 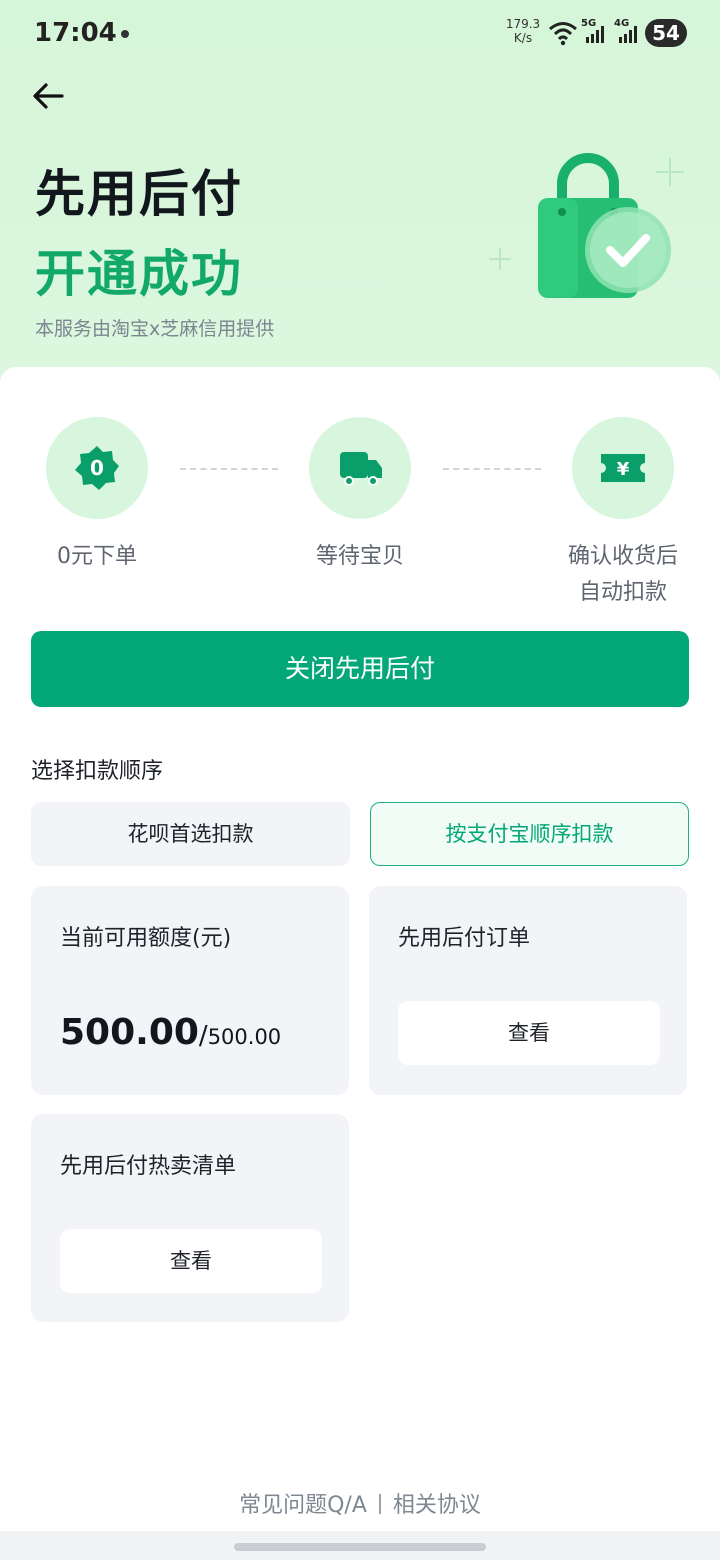 I want to click on view-hot-list-button: 查看, so click(x=191, y=1261).